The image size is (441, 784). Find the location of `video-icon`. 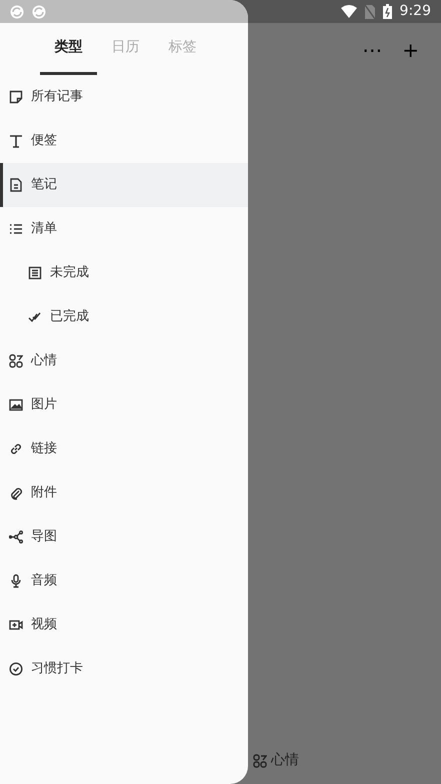

video-icon is located at coordinates (16, 625).